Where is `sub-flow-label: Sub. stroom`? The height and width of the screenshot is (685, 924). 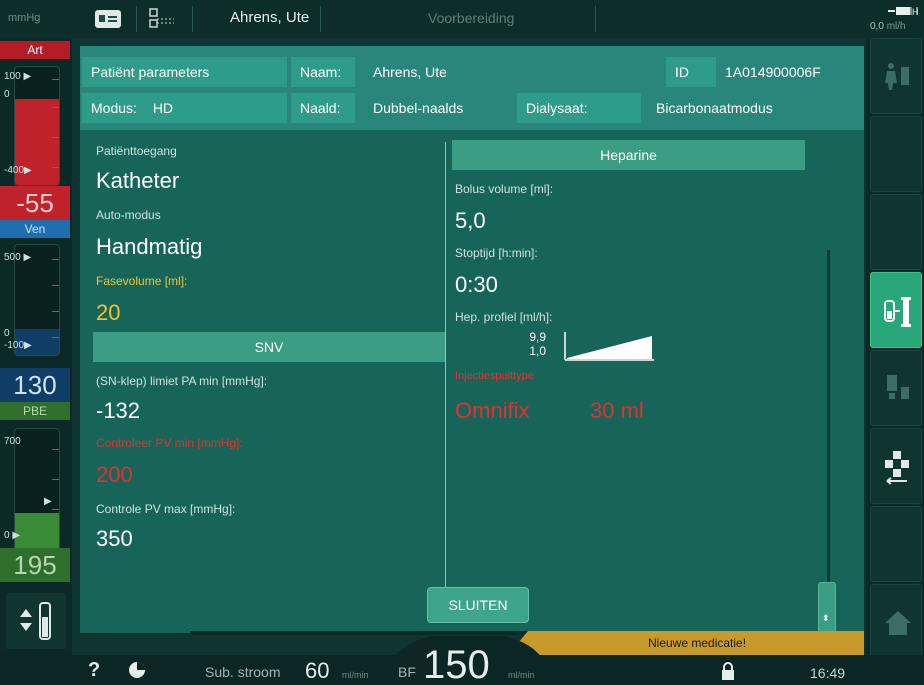 sub-flow-label: Sub. stroom is located at coordinates (243, 672).